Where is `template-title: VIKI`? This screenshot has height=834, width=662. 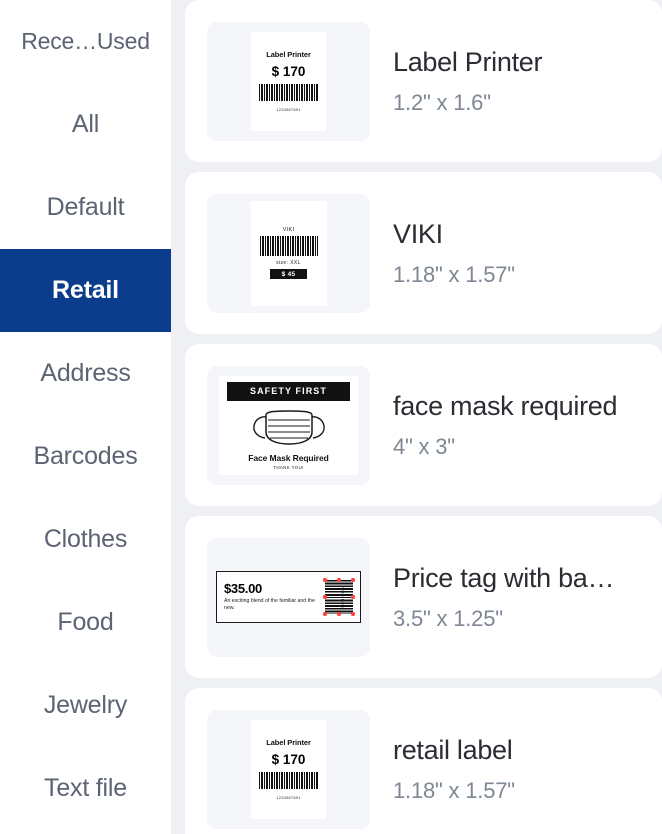 template-title: VIKI is located at coordinates (418, 234).